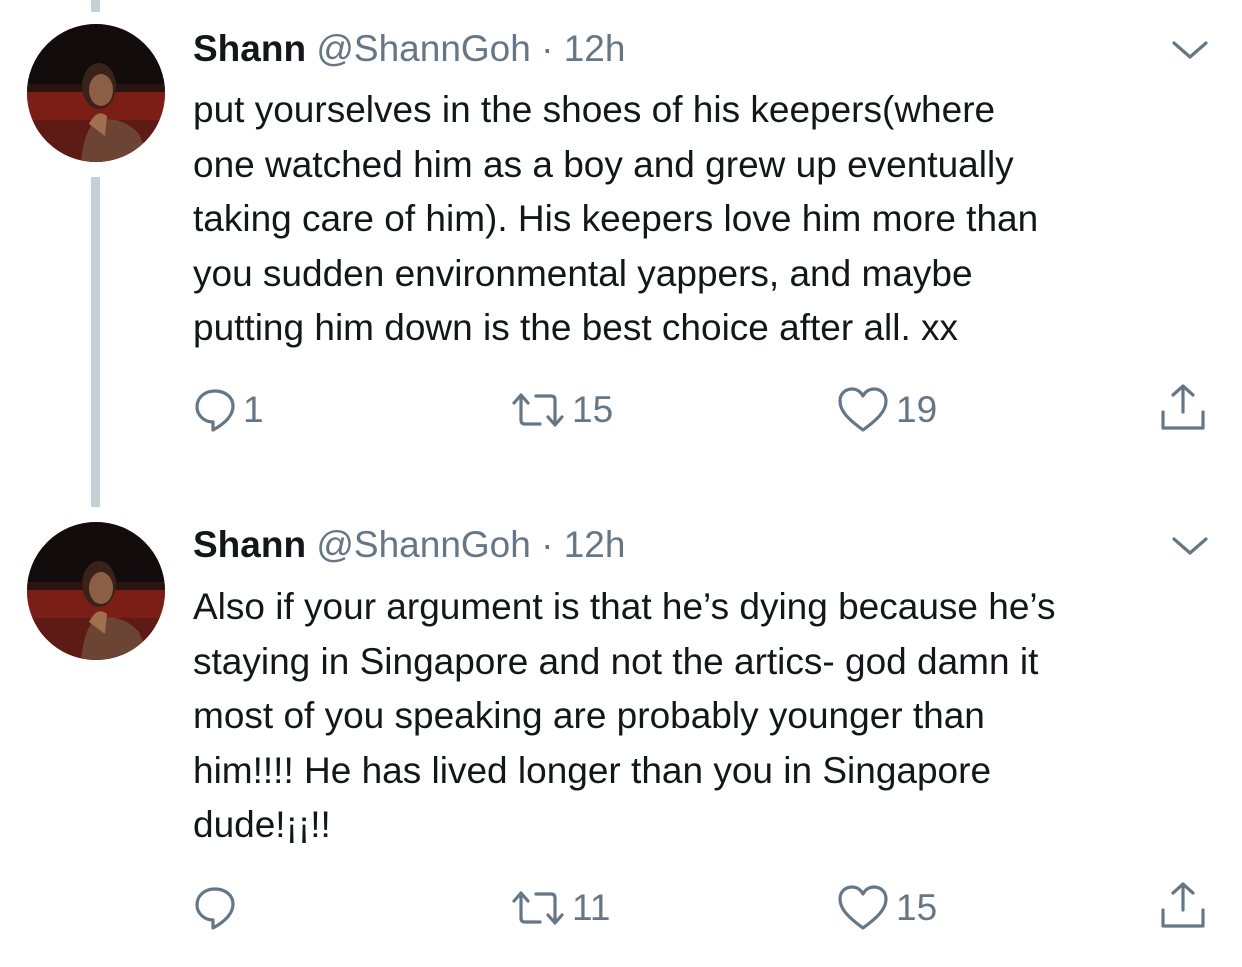 The width and height of the screenshot is (1242, 967). What do you see at coordinates (591, 907) in the screenshot?
I see `retweet-count: 11` at bounding box center [591, 907].